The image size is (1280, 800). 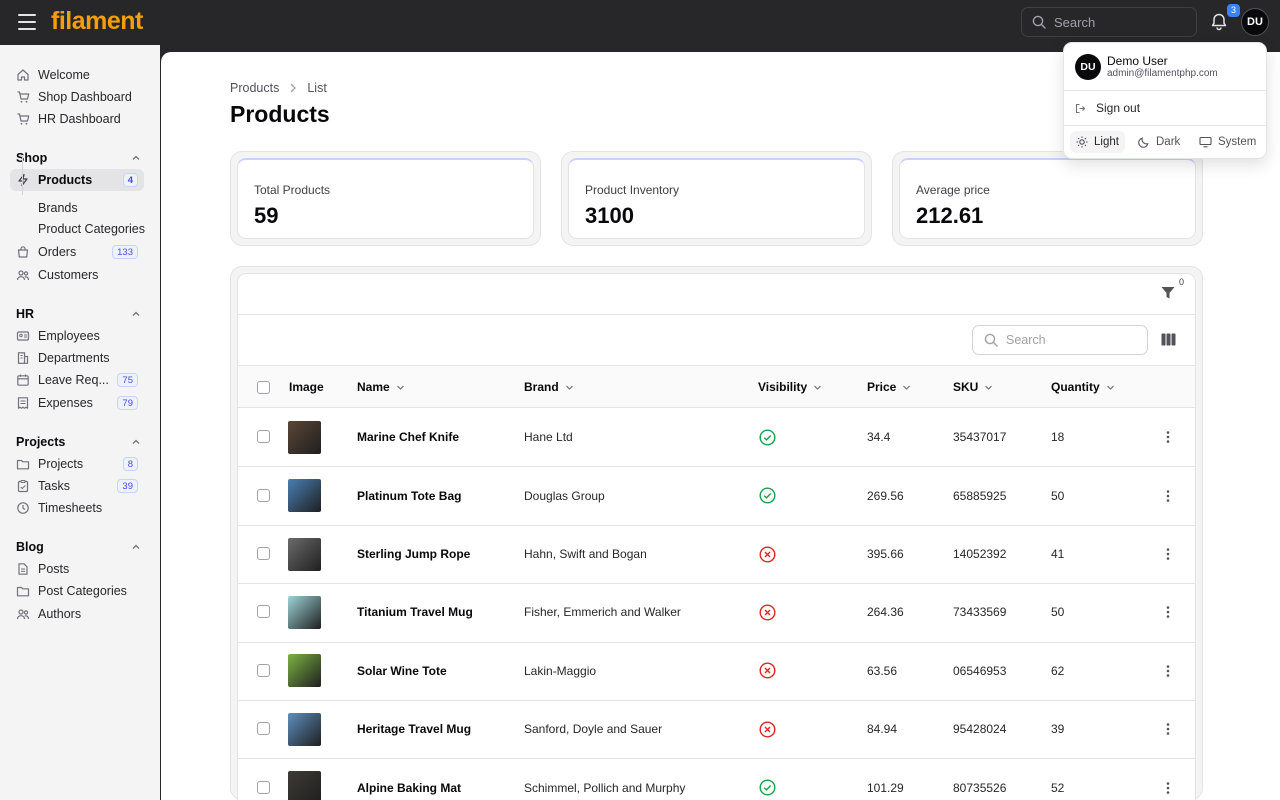 What do you see at coordinates (27, 22) in the screenshot?
I see `menu-icon` at bounding box center [27, 22].